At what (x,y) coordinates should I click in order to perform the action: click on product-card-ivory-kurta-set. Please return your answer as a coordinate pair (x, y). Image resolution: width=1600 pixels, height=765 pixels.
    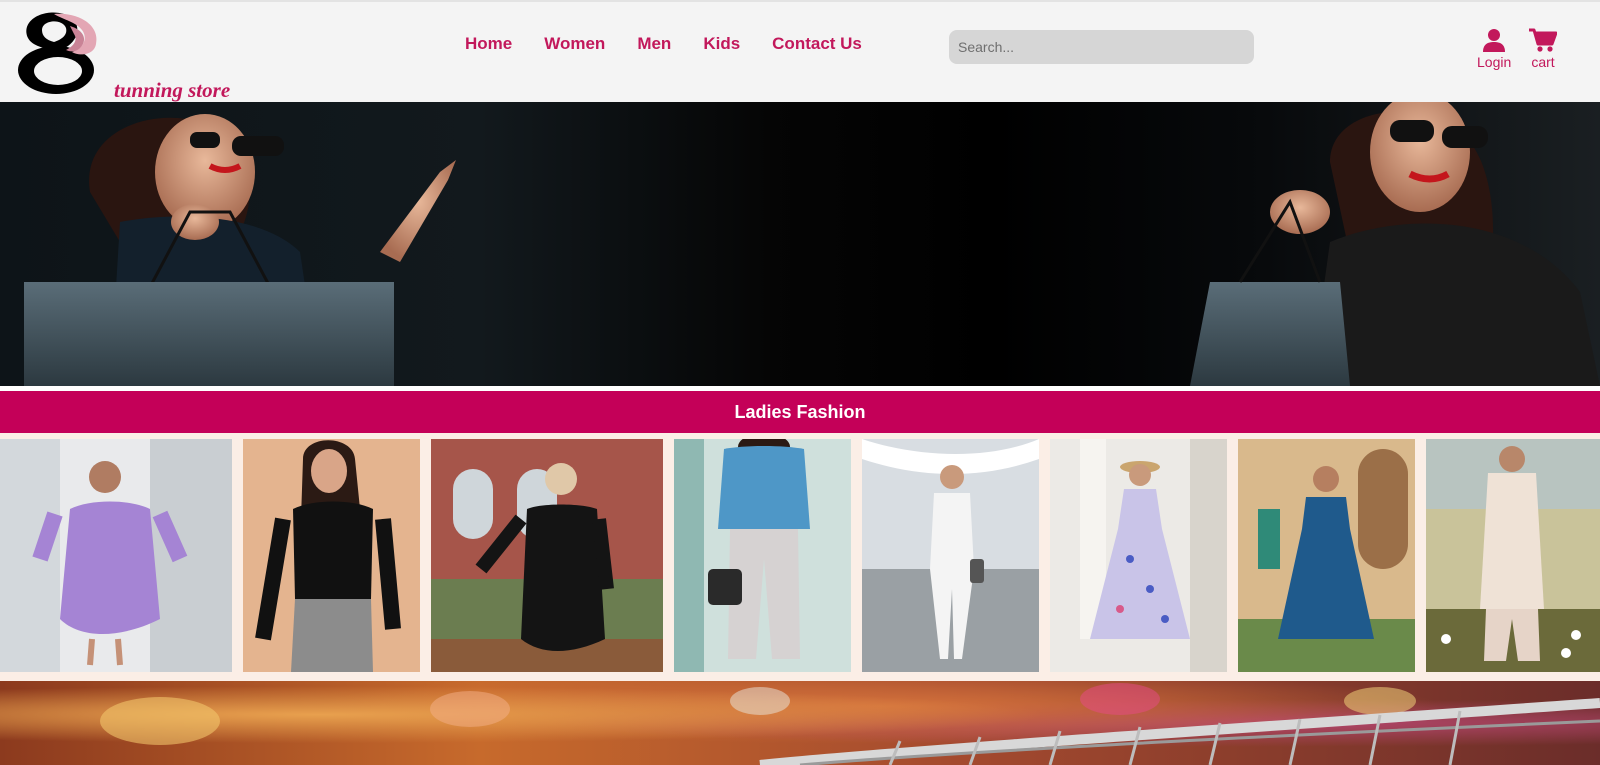
    Looking at the image, I should click on (1513, 555).